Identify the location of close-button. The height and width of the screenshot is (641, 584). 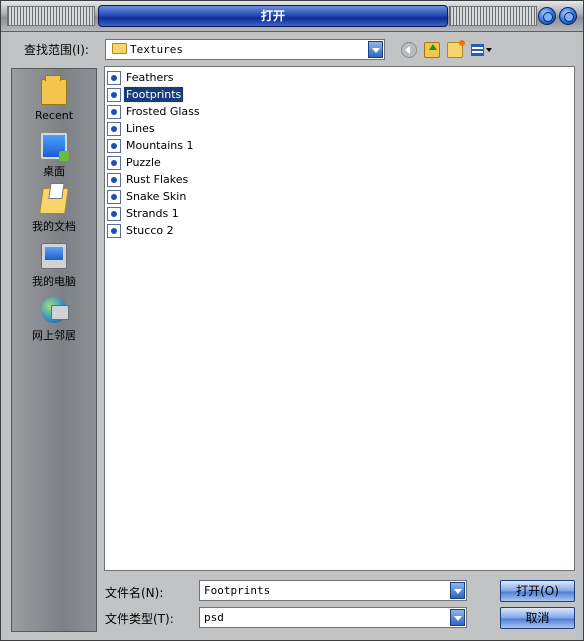
(568, 16).